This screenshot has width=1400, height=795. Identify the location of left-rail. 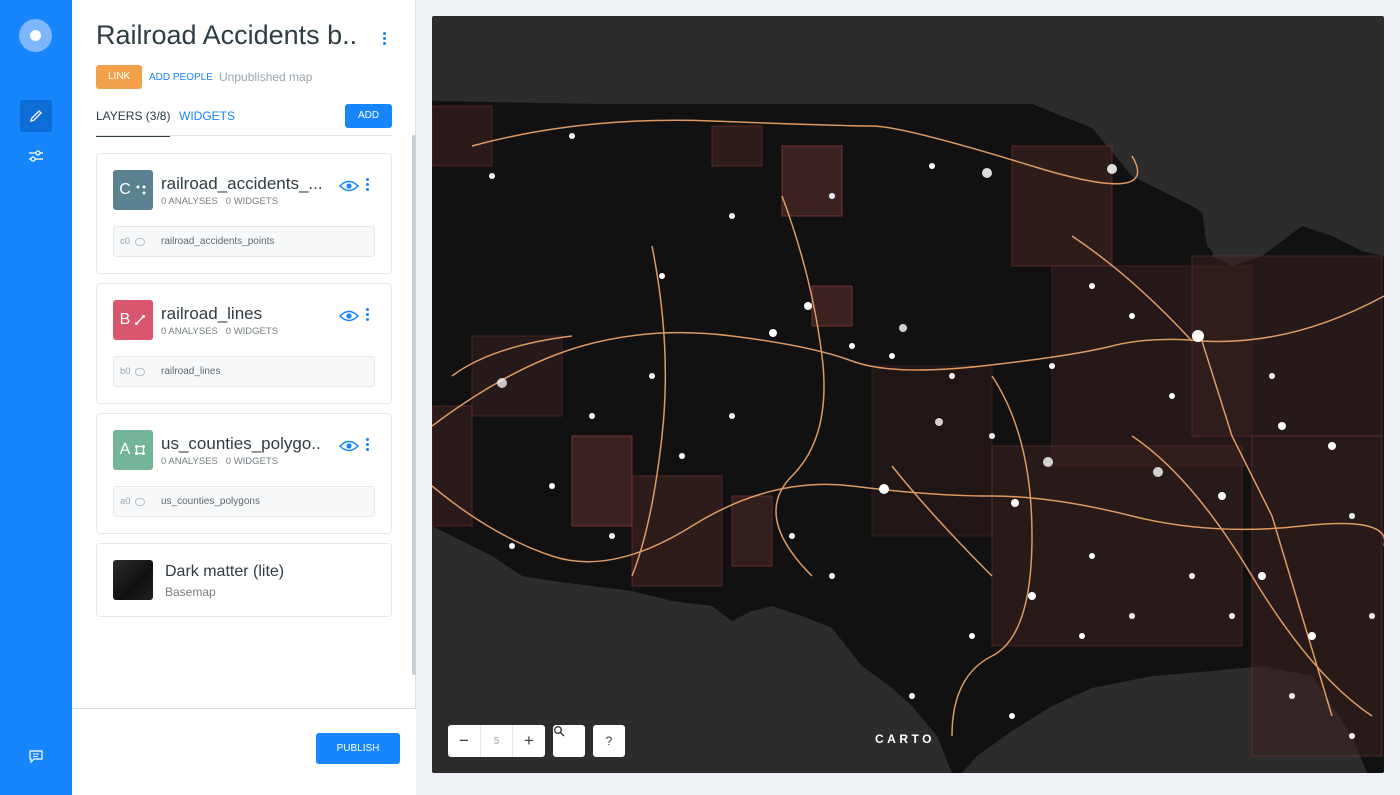
(36, 397).